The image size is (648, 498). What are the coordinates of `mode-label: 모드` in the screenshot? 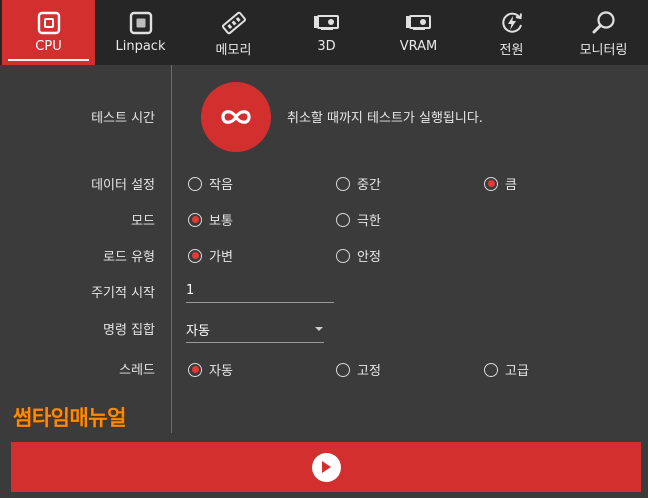 It's located at (143, 221).